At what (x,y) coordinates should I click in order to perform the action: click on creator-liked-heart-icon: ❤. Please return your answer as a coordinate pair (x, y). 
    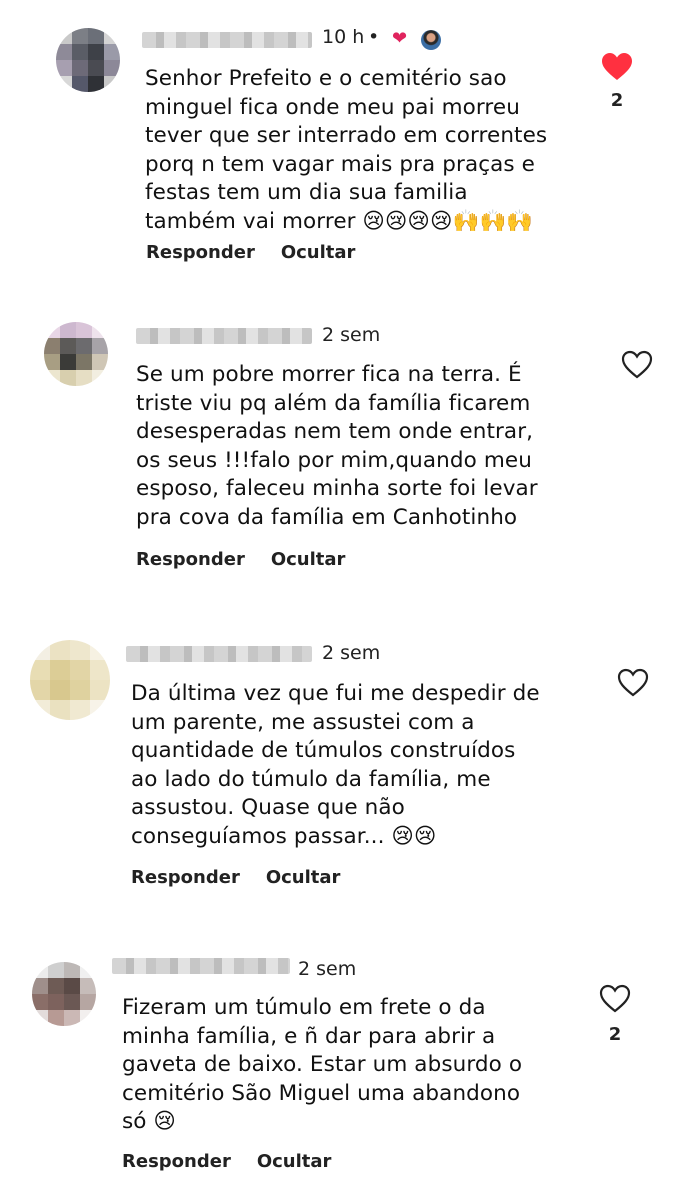
    Looking at the image, I should click on (400, 38).